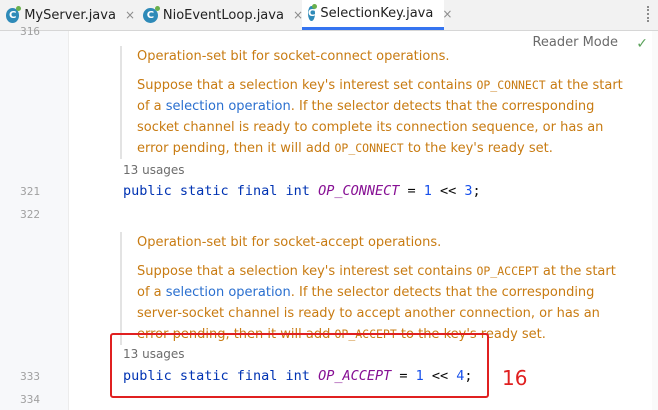 The width and height of the screenshot is (658, 410). I want to click on check-icon: ✓, so click(642, 44).